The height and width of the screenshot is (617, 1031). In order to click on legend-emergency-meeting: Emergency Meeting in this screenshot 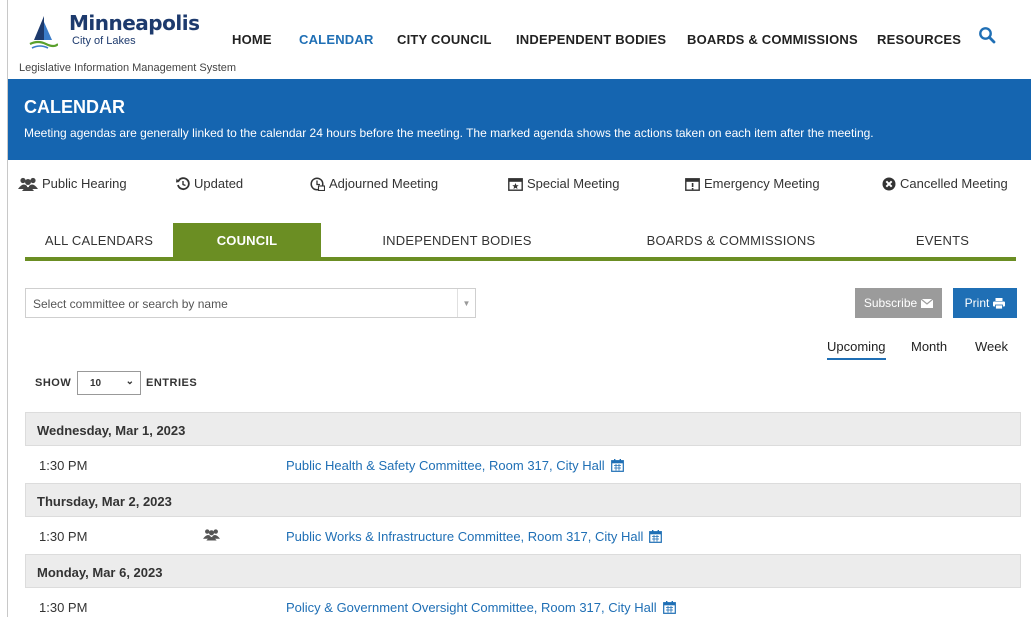, I will do `click(752, 183)`.